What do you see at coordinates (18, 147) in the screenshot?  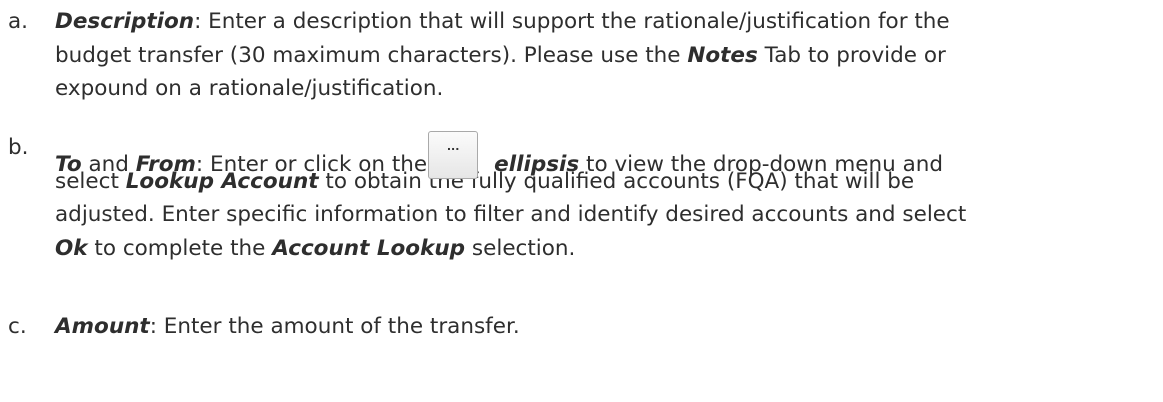 I see `list-marker: b.` at bounding box center [18, 147].